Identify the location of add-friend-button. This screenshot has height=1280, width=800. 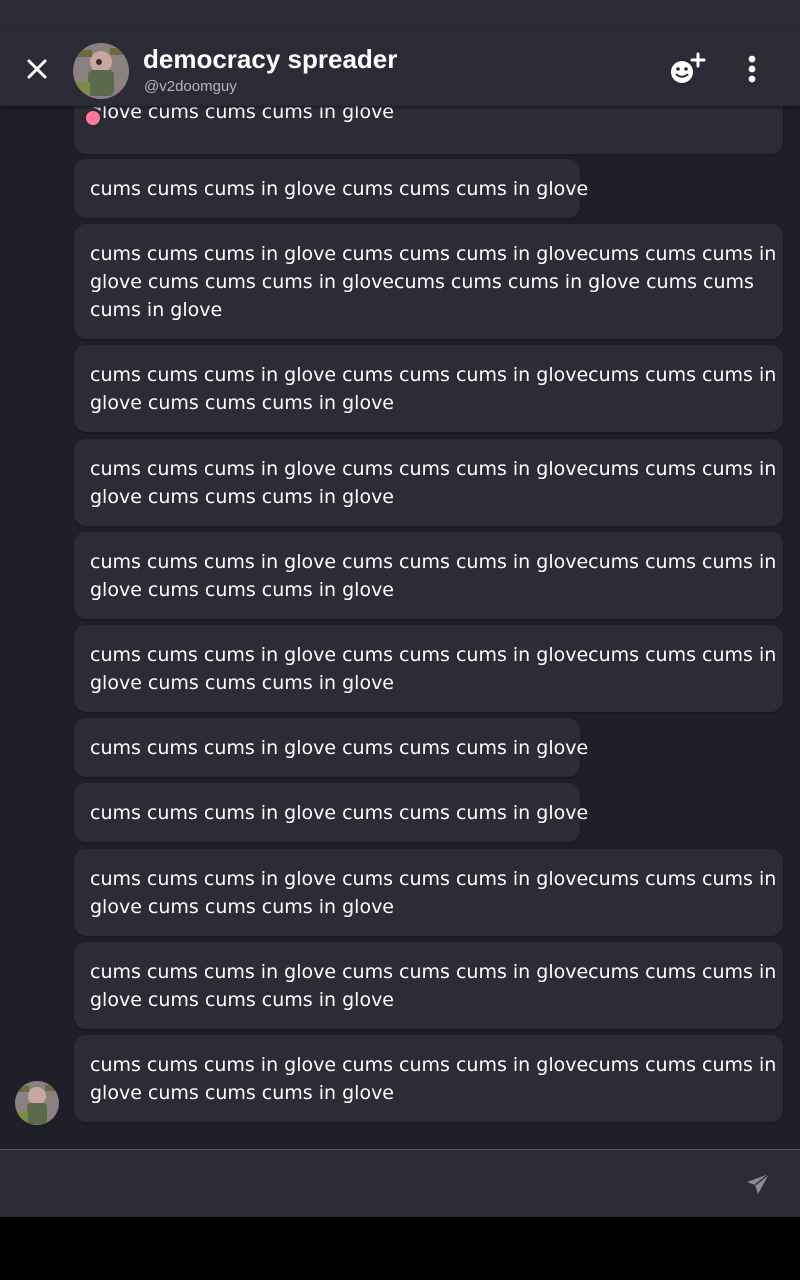
(688, 70).